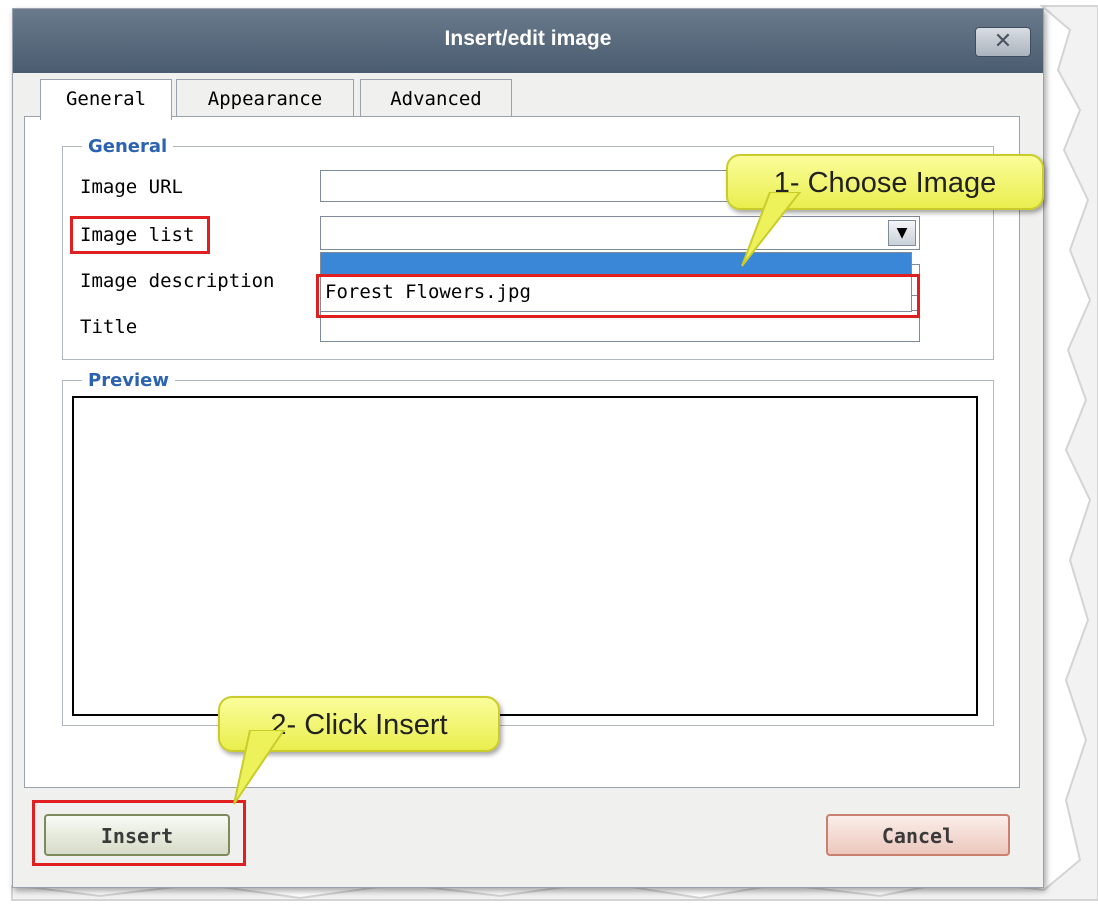 This screenshot has height=907, width=1098. I want to click on dropdown-option-forest-flowers: Forest Flowers.jpg, so click(616, 292).